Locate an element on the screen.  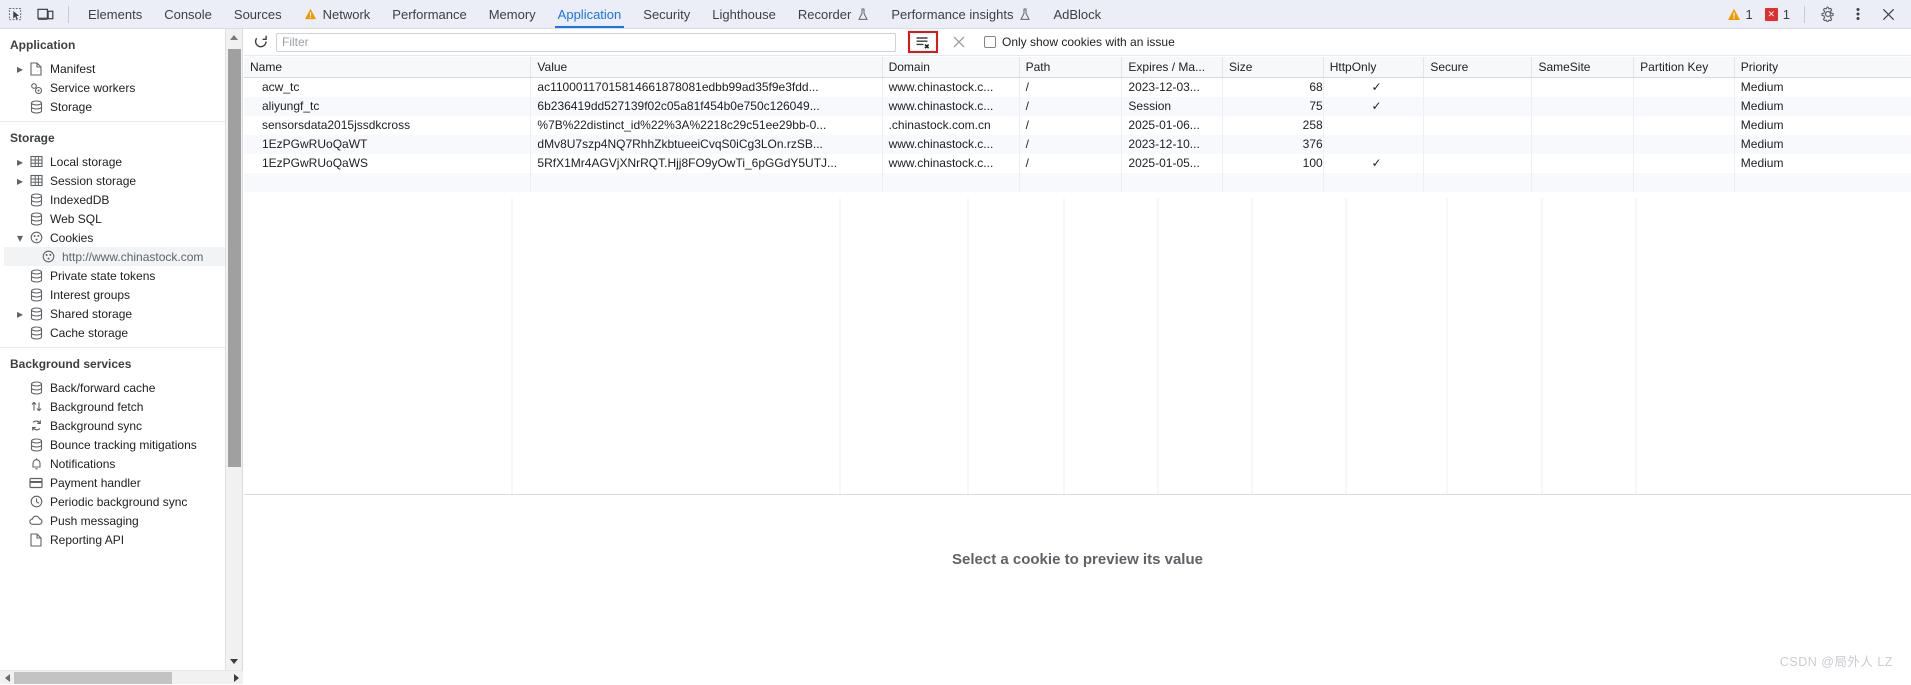
cell-httponly: ✓ is located at coordinates (1373, 87).